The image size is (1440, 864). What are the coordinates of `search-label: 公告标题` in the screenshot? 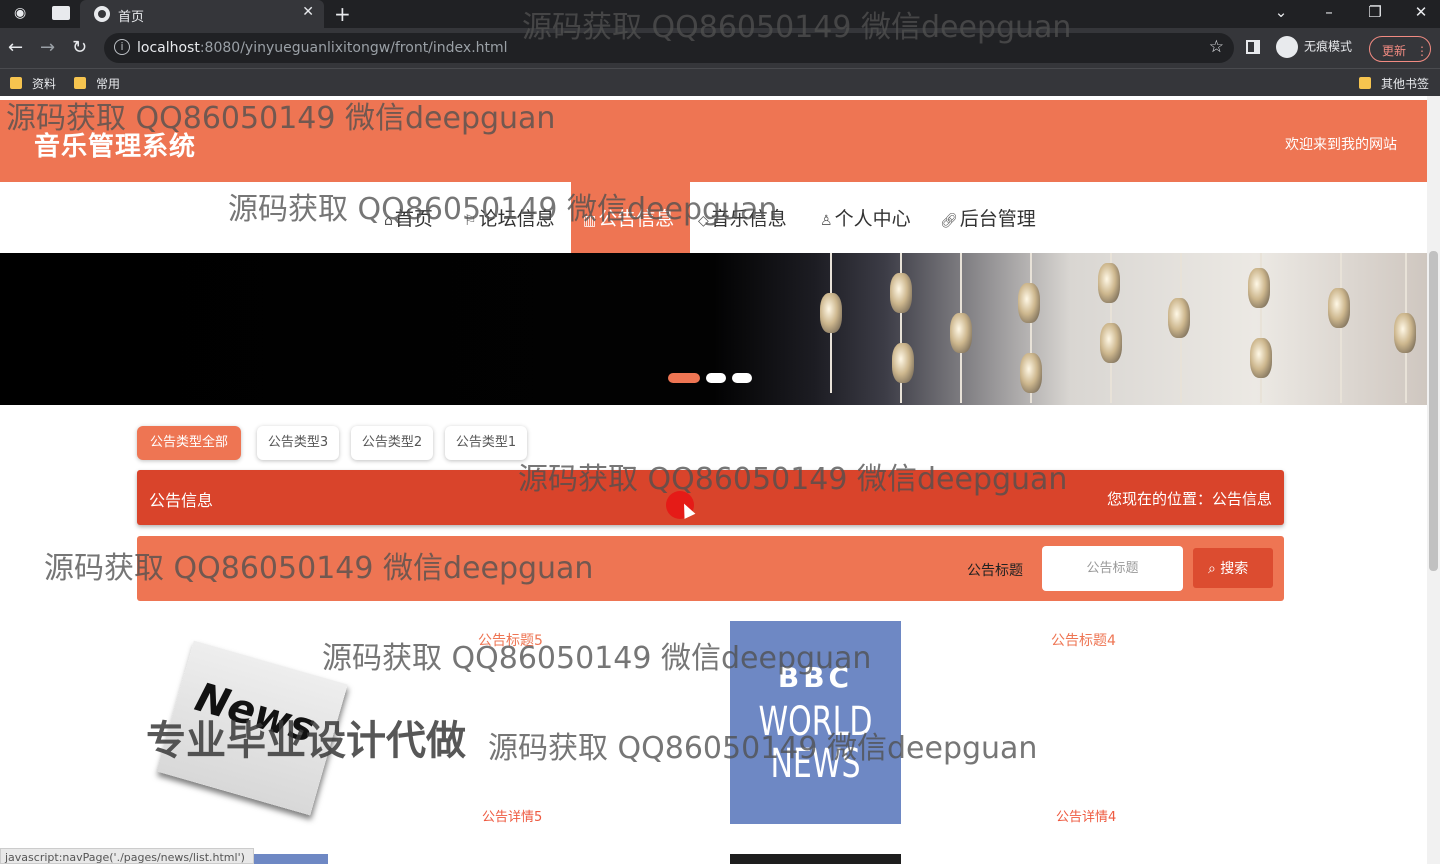 It's located at (995, 571).